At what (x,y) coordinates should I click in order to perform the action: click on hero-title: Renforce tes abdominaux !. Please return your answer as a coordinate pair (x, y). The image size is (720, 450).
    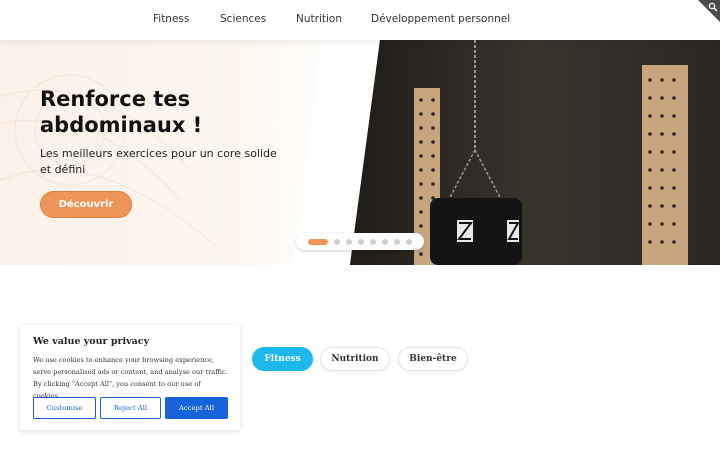
    Looking at the image, I should click on (121, 112).